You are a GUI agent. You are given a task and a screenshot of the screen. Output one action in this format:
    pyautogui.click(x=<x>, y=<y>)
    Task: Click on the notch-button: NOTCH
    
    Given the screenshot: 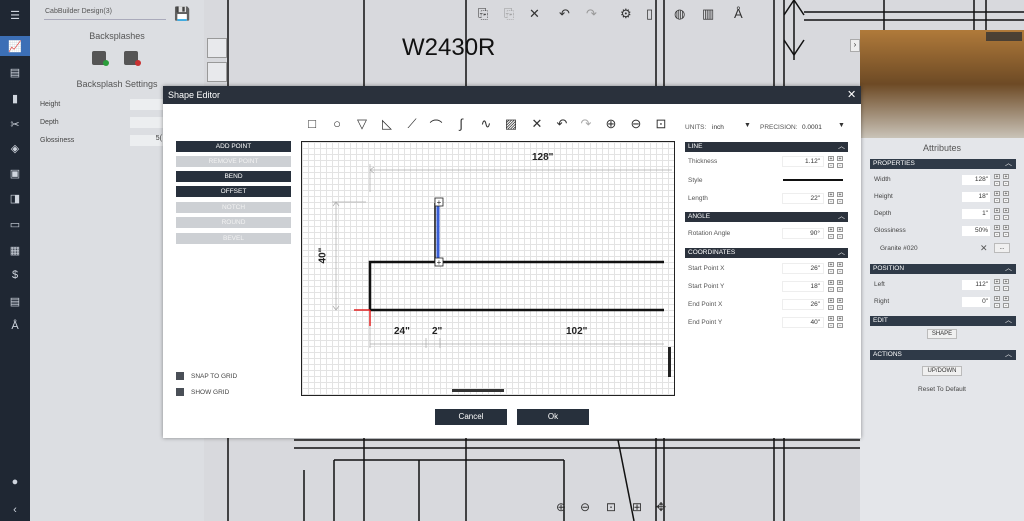 What is the action you would take?
    pyautogui.click(x=233, y=207)
    